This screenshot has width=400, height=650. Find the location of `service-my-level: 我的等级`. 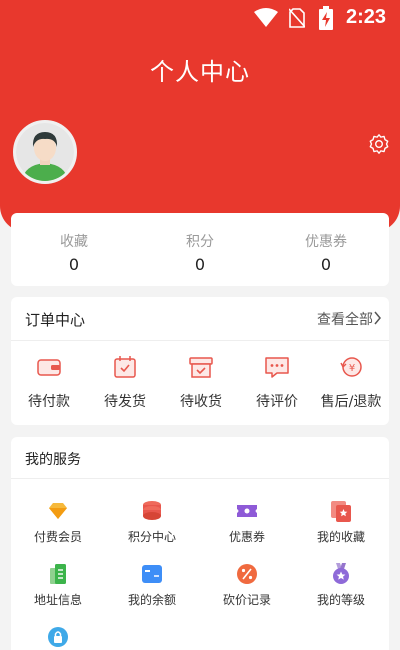

service-my-level: 我的等级 is located at coordinates (341, 590).